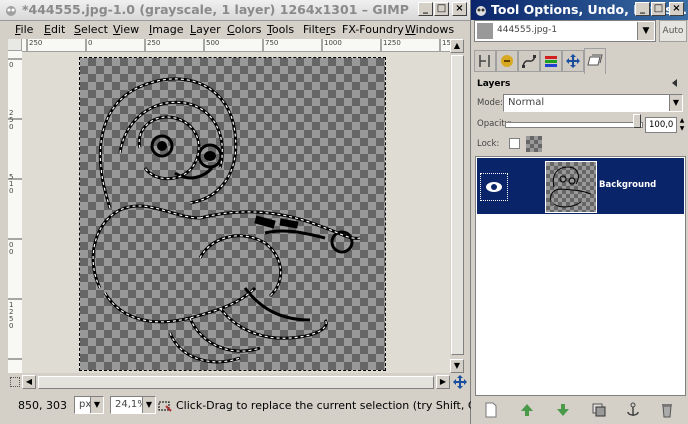 Image resolution: width=688 pixels, height=424 pixels. I want to click on vertical-ruler: 0 2 5 0 5 1 0 0 0 1 2 5 0, so click(15, 212).